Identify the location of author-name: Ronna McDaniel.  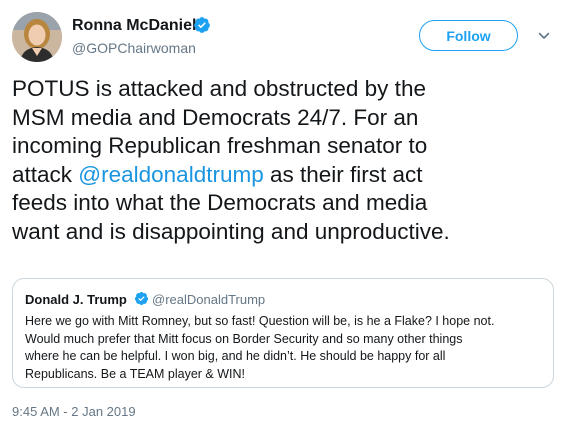
(134, 26).